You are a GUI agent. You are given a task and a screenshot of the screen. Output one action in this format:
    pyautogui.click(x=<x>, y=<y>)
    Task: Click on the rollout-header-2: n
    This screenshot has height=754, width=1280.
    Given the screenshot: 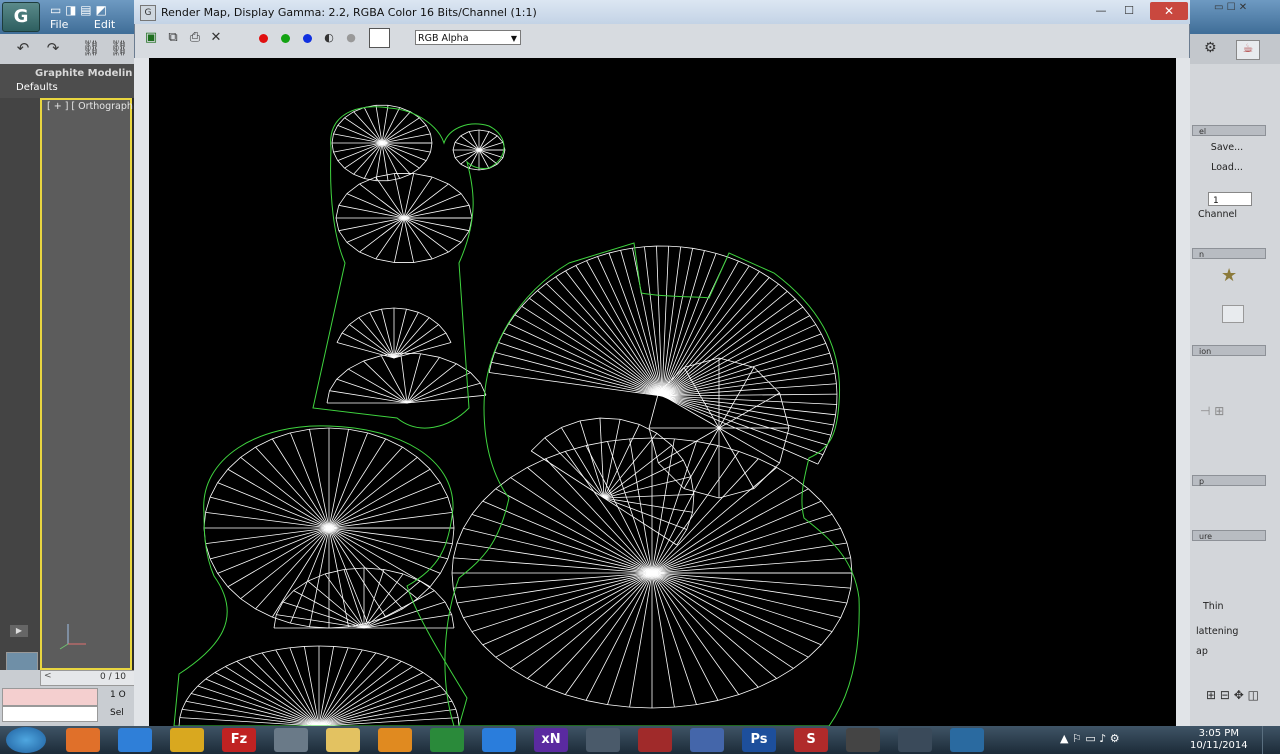 What is the action you would take?
    pyautogui.click(x=1229, y=253)
    